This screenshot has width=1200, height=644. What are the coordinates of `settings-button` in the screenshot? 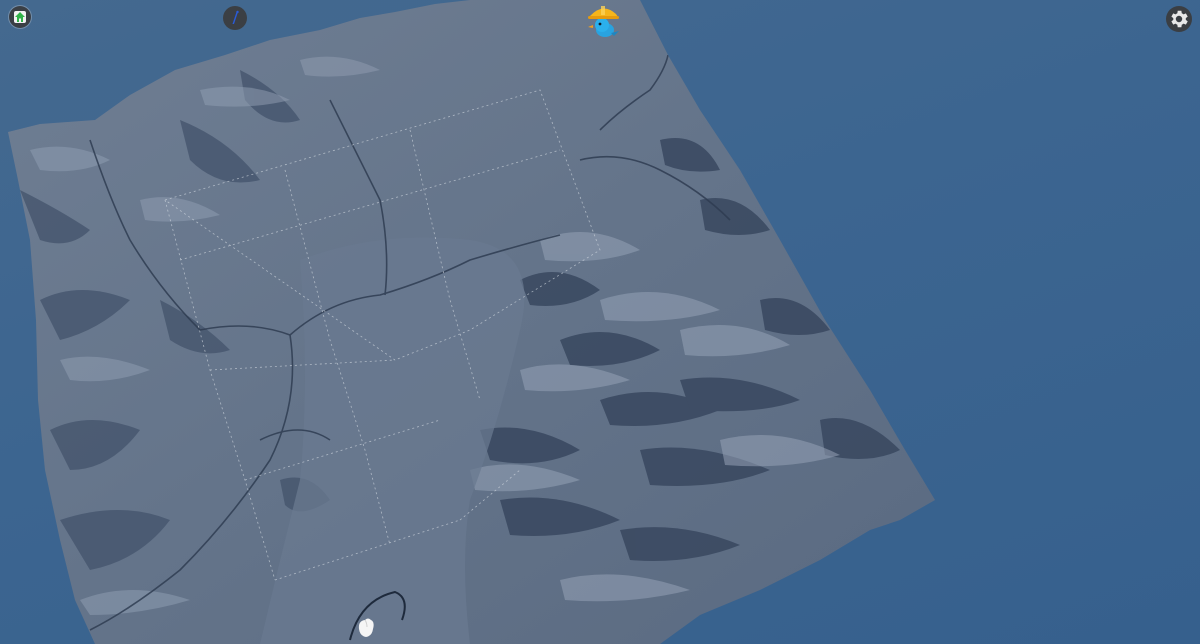 It's located at (1179, 19).